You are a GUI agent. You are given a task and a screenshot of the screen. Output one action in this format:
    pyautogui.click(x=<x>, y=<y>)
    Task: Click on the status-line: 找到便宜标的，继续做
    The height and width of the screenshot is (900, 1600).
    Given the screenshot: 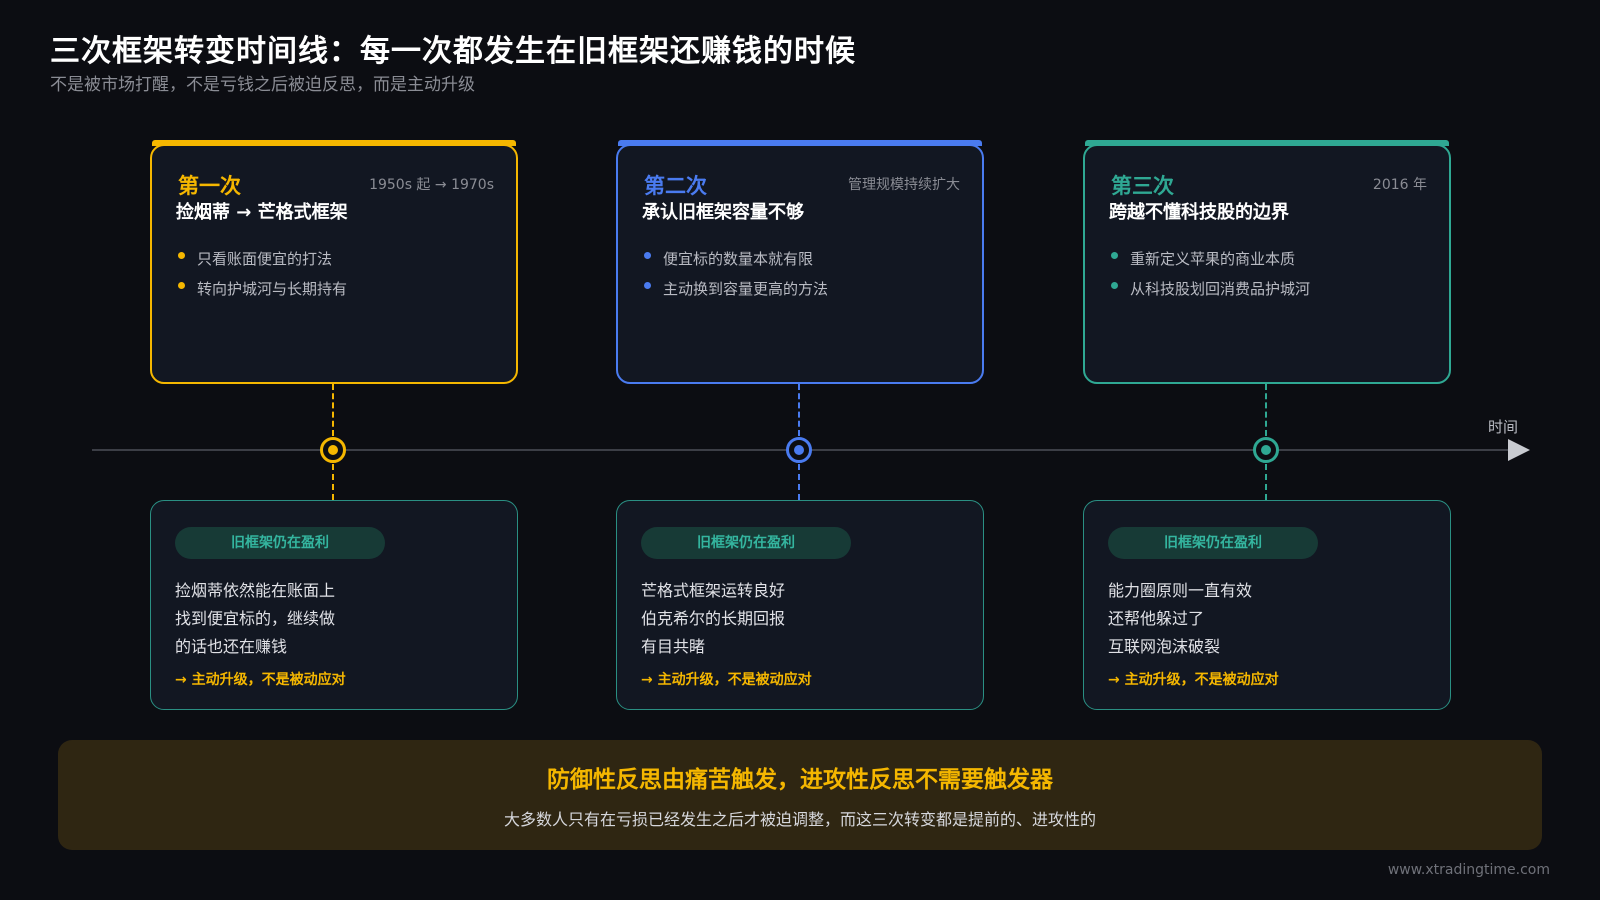 What is the action you would take?
    pyautogui.click(x=255, y=618)
    